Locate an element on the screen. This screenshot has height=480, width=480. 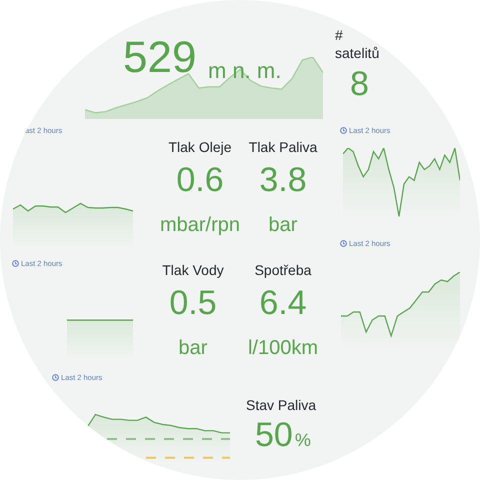
stat-unit: m n. m. is located at coordinates (245, 71).